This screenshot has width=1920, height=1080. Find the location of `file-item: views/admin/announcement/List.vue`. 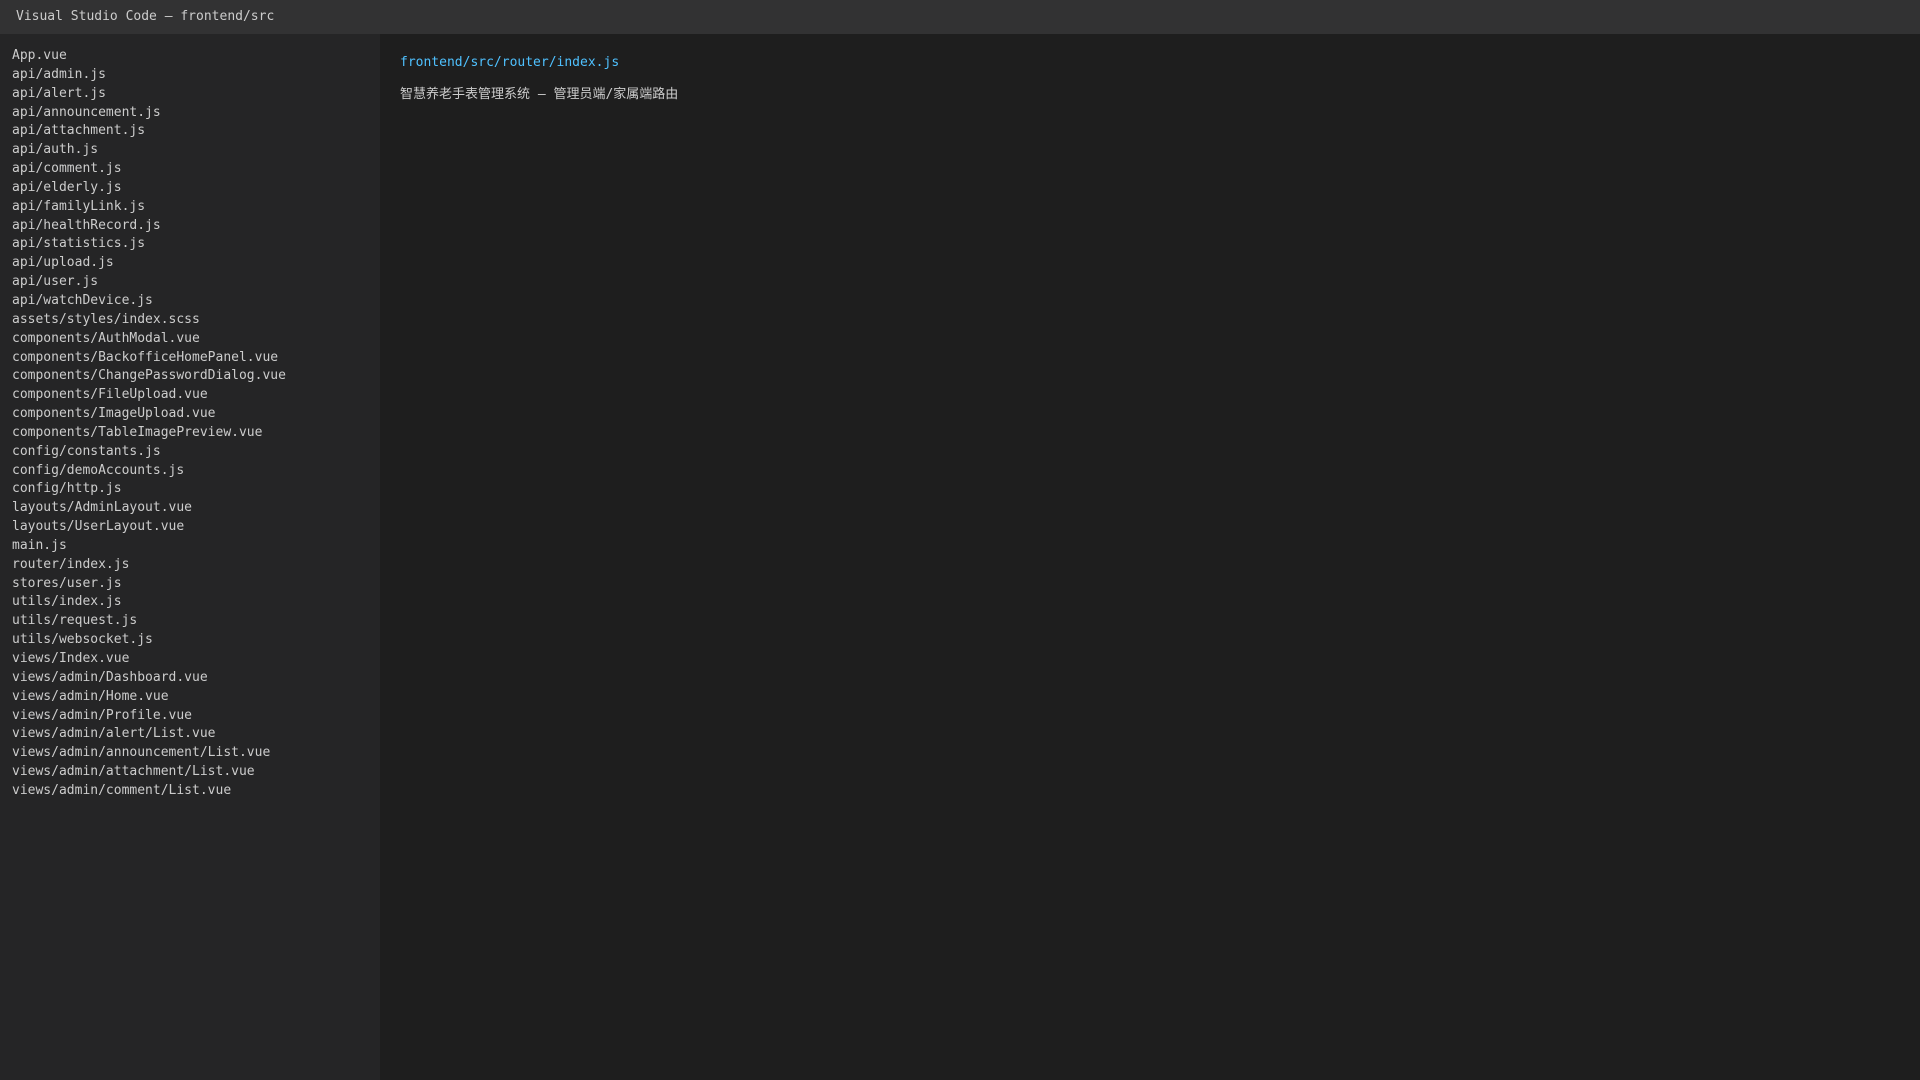

file-item: views/admin/announcement/List.vue is located at coordinates (196, 753).